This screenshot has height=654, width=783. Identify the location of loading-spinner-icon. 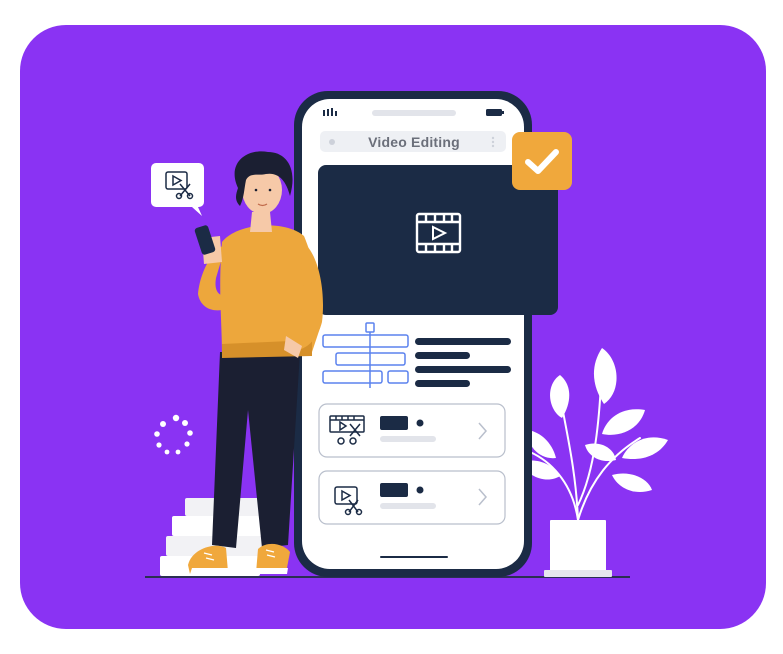
(173, 434).